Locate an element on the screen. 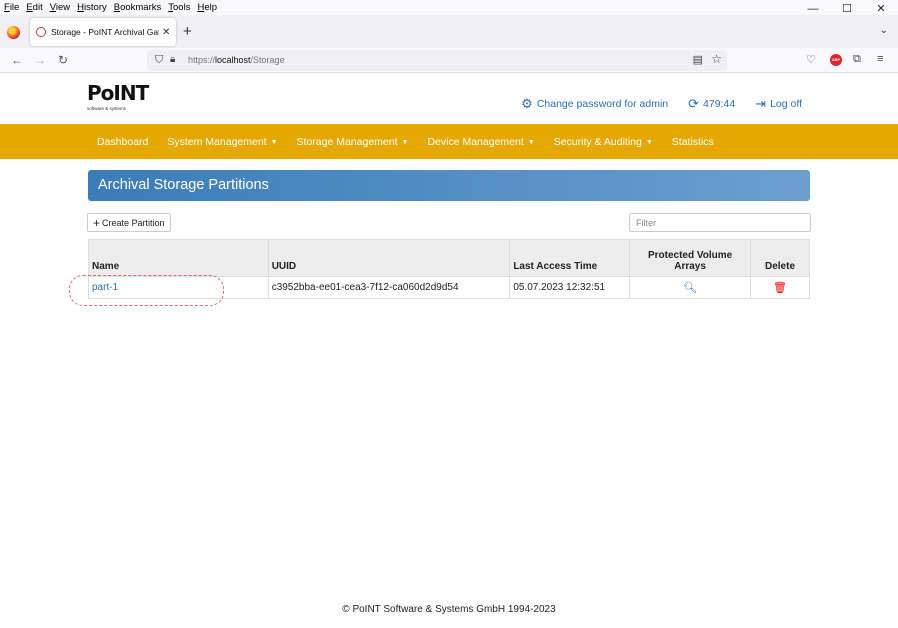  tab-title: Storage - PoINT Archival Gatew is located at coordinates (105, 32).